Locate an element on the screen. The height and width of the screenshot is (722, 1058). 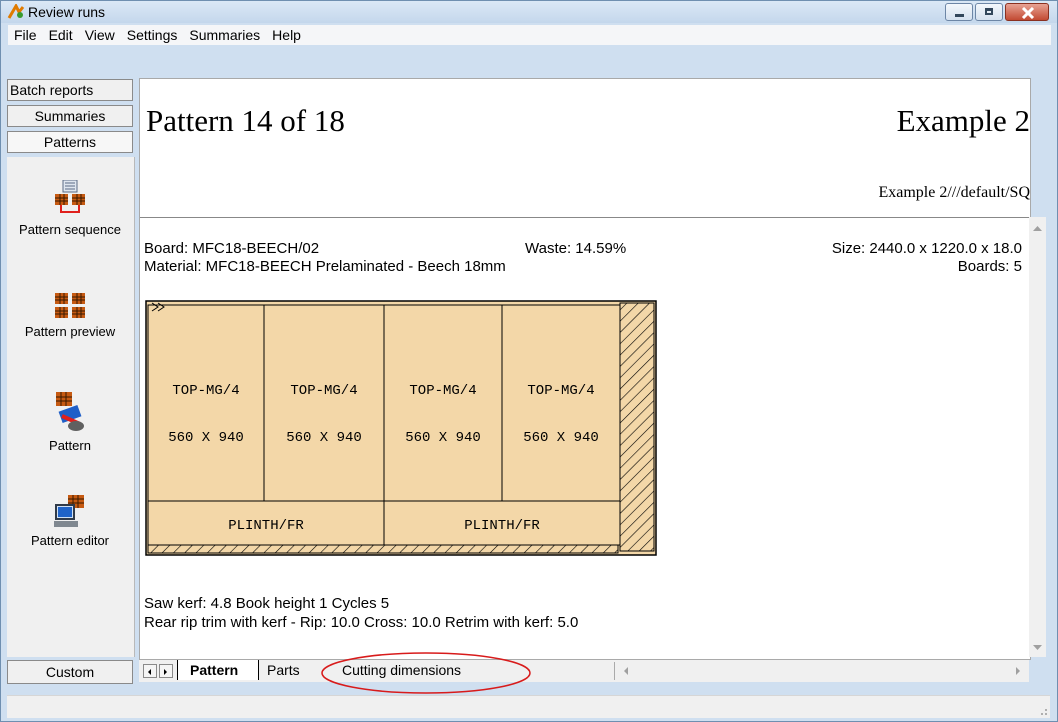
part-top-4: TOP-MG/4 560 X 940 is located at coordinates (561, 403).